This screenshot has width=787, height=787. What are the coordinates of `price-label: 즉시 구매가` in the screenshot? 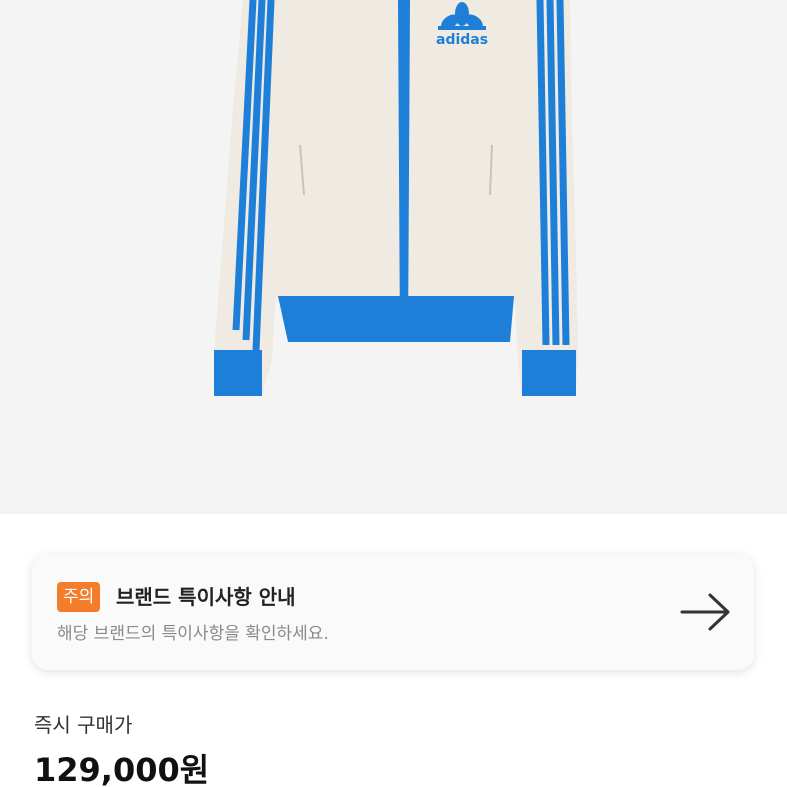 It's located at (83, 725).